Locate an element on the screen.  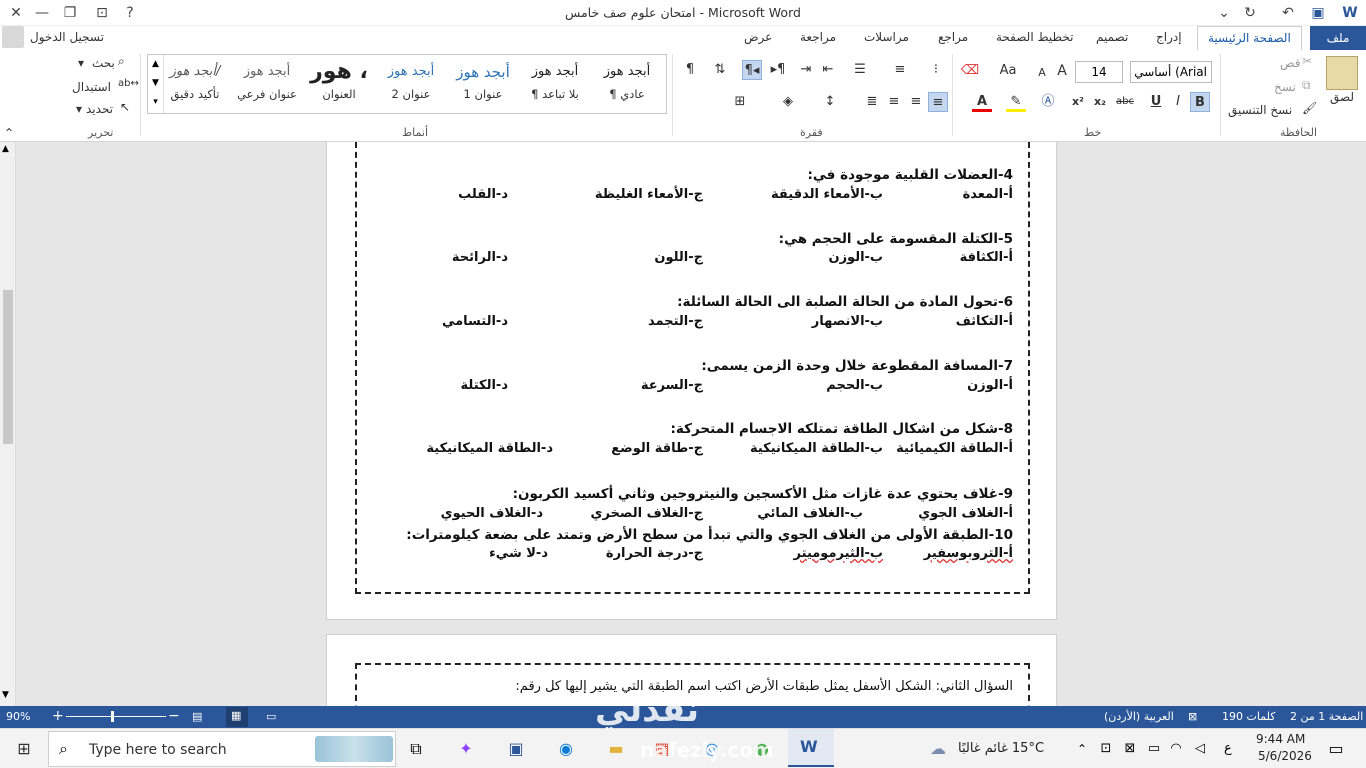
option-b: ب-الطاقة الميكانيكية is located at coordinates (816, 448).